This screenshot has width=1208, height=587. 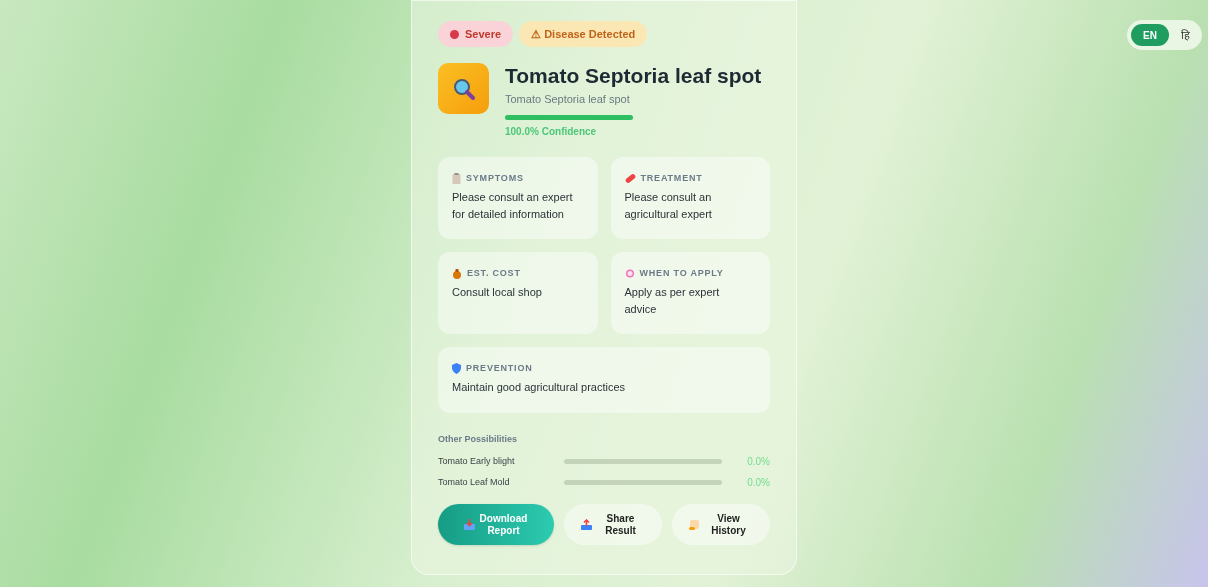 I want to click on action-button: Share Result, so click(x=613, y=524).